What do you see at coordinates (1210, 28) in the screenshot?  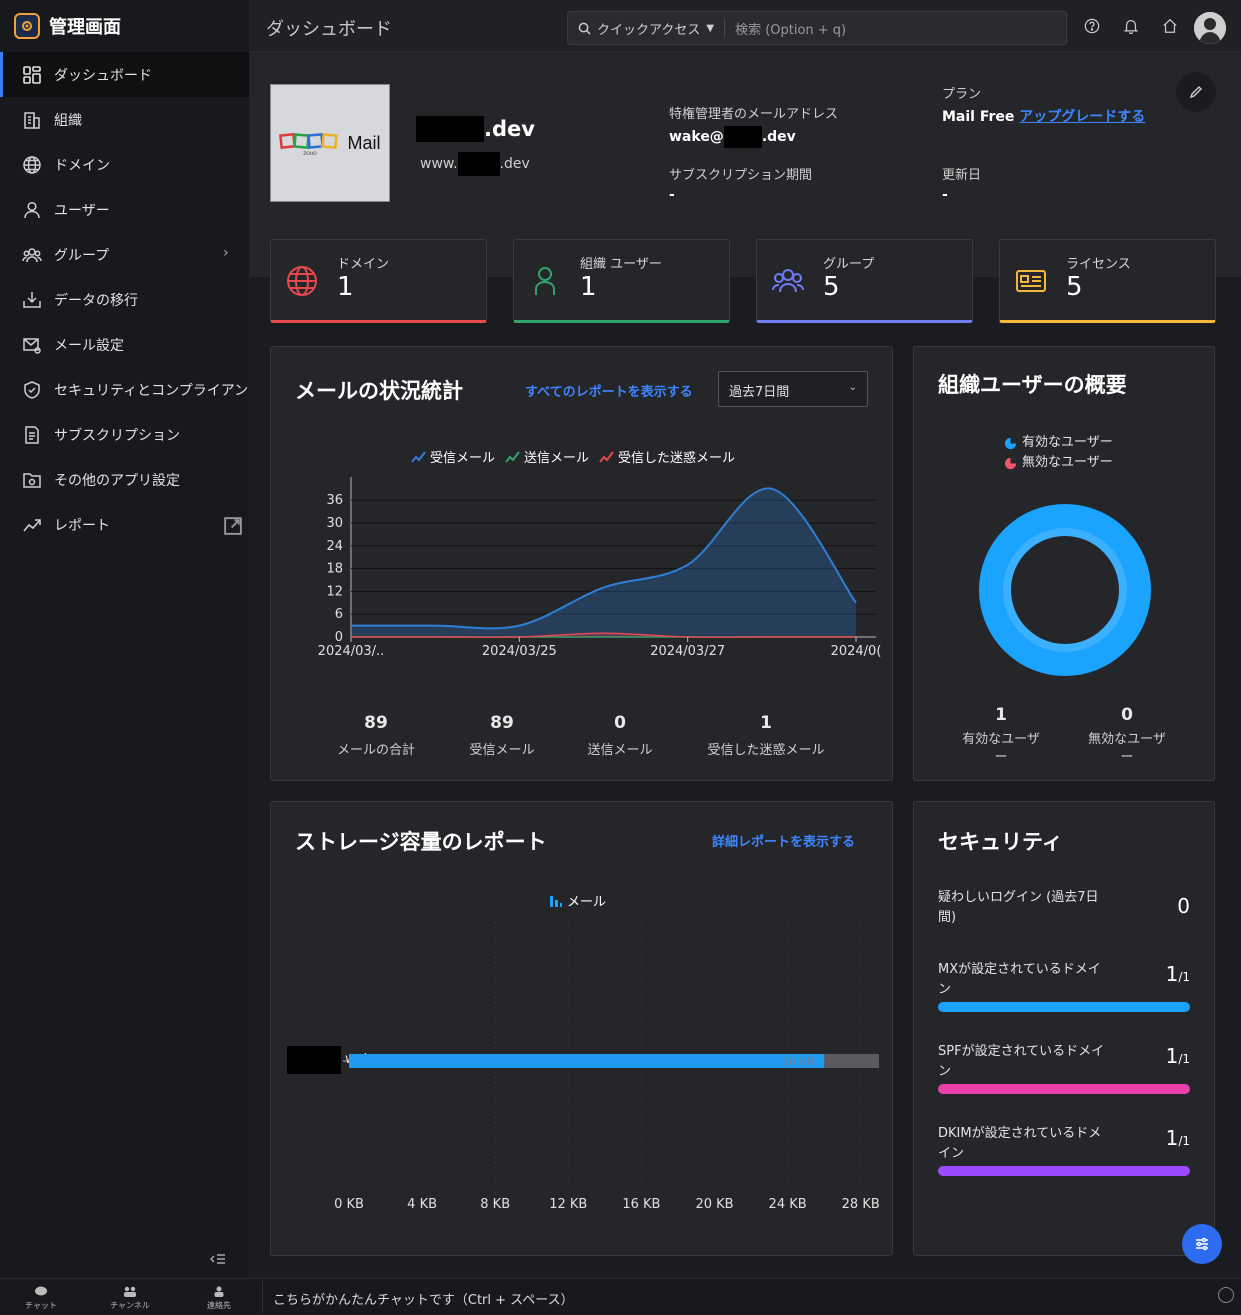 I see `user-avatar` at bounding box center [1210, 28].